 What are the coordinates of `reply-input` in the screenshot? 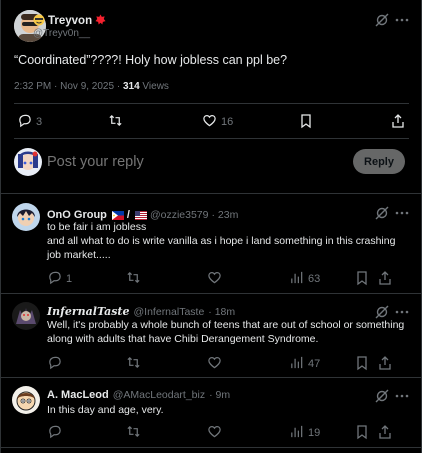 It's located at (187, 162).